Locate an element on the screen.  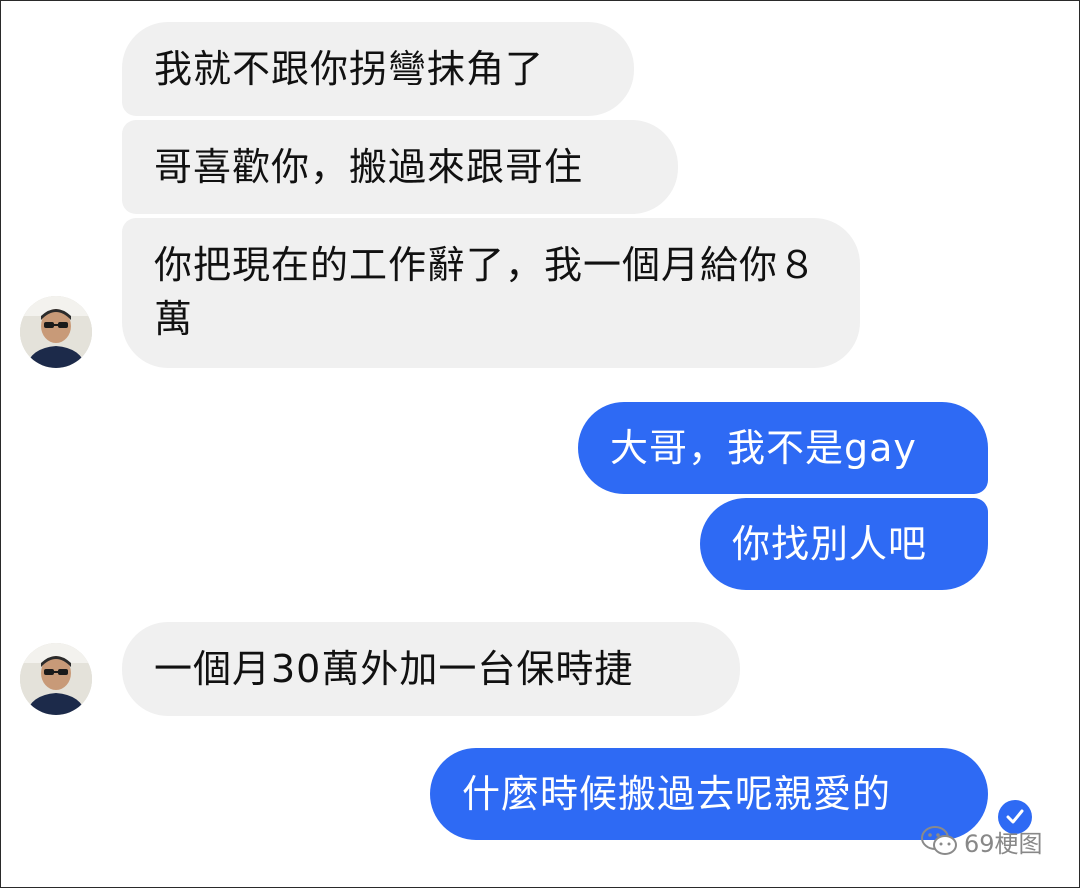
message-bubble-incoming: 你把現在的工作辭了，我一個月給你８萬 is located at coordinates (491, 293).